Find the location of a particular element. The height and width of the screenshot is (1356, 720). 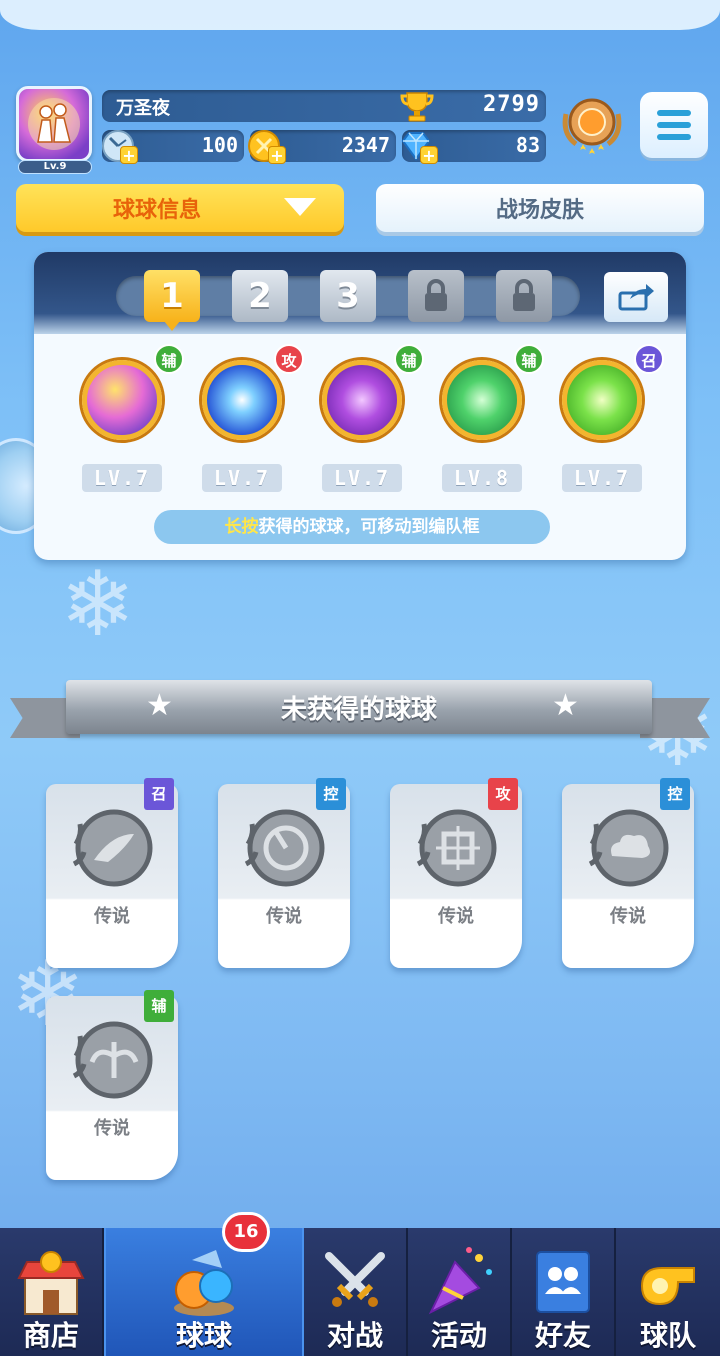

chevron-down-icon is located at coordinates (300, 207).